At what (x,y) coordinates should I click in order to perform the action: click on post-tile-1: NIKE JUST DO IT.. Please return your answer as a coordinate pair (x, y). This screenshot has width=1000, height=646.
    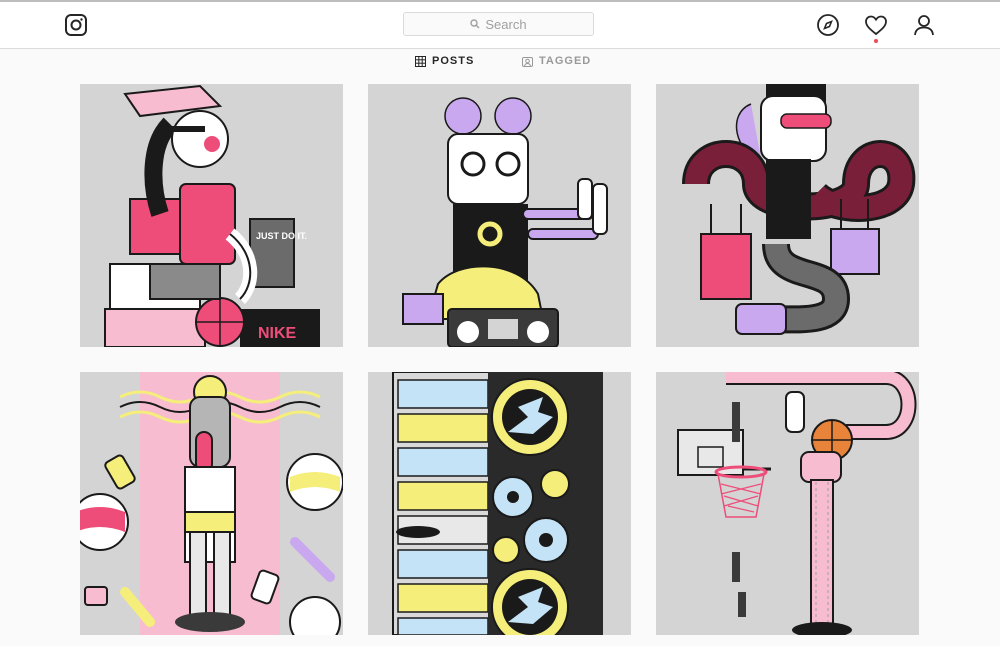
    Looking at the image, I should click on (211, 215).